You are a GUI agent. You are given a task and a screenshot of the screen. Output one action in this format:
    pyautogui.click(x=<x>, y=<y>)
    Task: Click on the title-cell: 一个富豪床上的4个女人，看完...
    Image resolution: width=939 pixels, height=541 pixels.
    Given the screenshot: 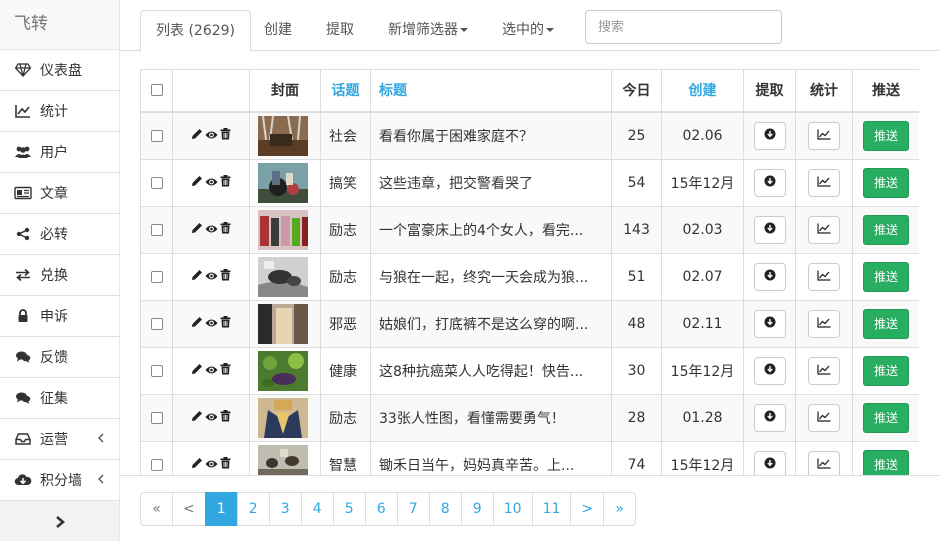 What is the action you would take?
    pyautogui.click(x=491, y=229)
    